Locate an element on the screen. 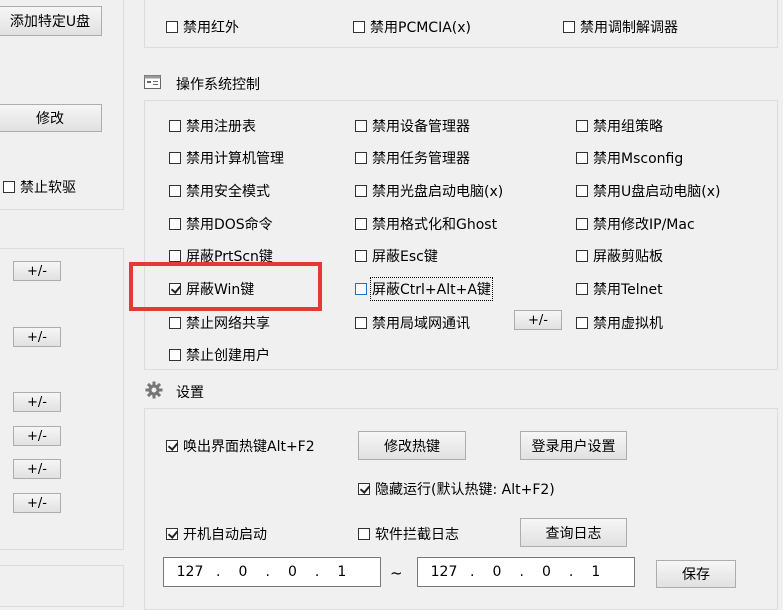 The height and width of the screenshot is (610, 783). disable-usb-boot-checkbox: 禁用U盘启动电脑(x) is located at coordinates (648, 191).